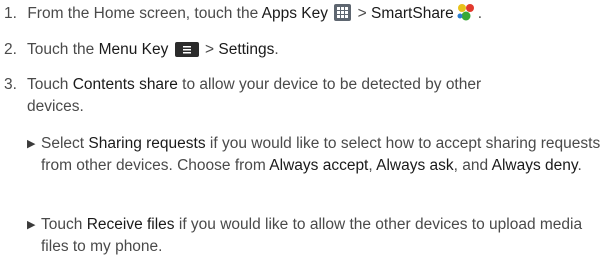 The height and width of the screenshot is (270, 610). Describe the element at coordinates (55, 106) in the screenshot. I see `step-text-continued: devices.` at that location.